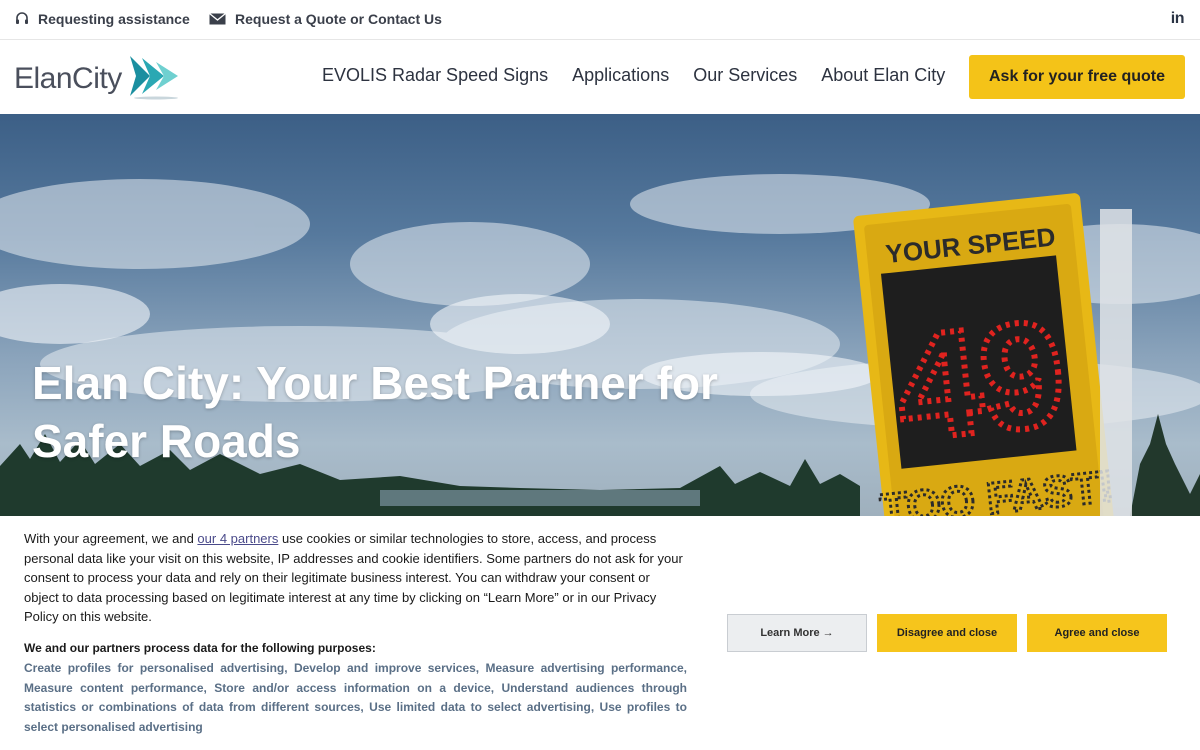  I want to click on requesting-assistance-label: Requesting assistance, so click(114, 19).